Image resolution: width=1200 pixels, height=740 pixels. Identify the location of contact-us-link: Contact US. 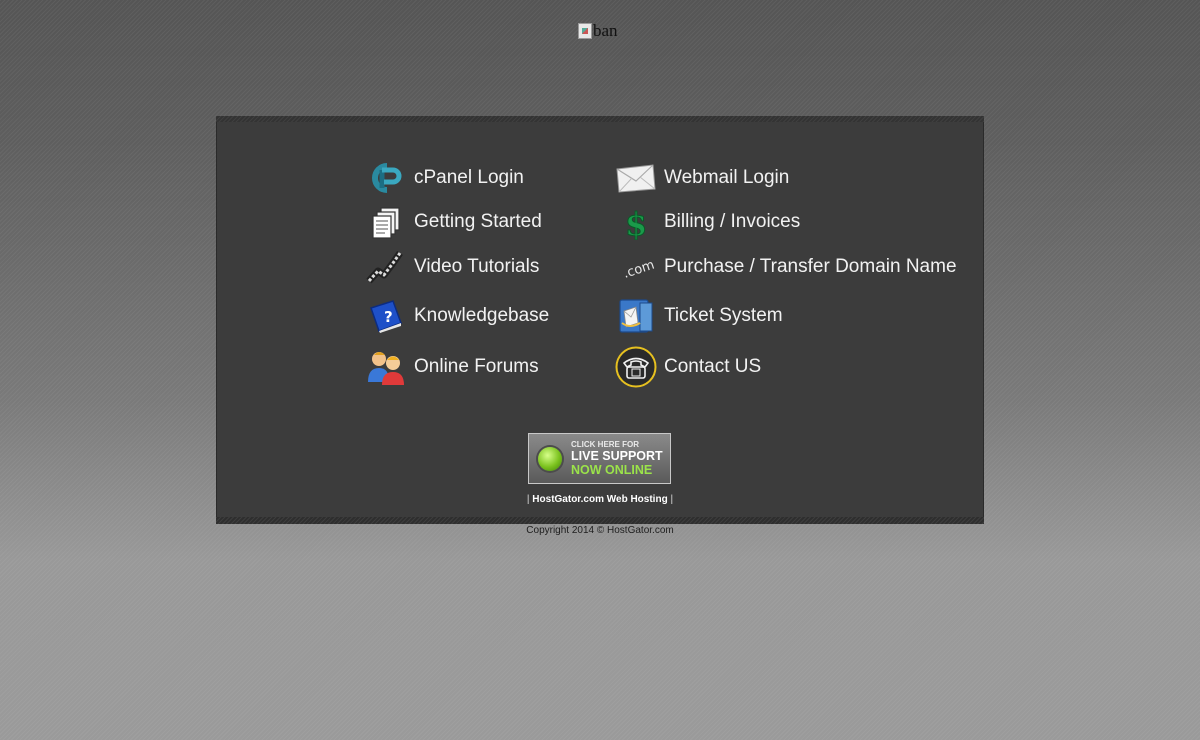
(688, 367).